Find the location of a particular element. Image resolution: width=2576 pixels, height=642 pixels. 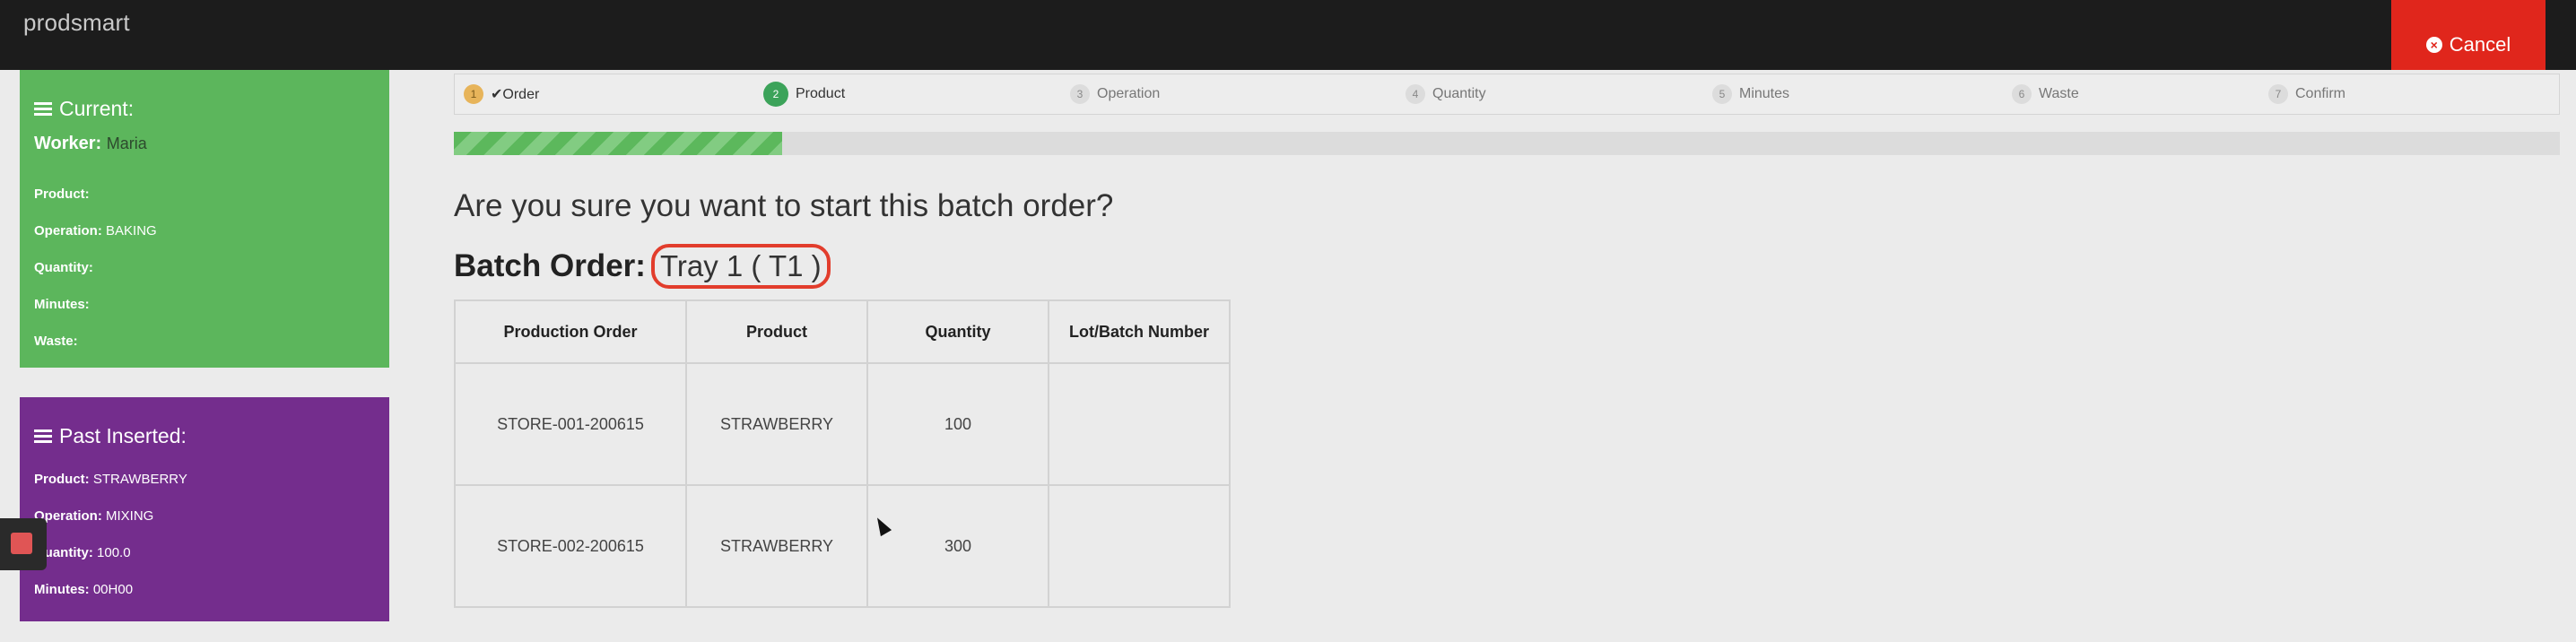

cell-quantity: 300 is located at coordinates (957, 546).